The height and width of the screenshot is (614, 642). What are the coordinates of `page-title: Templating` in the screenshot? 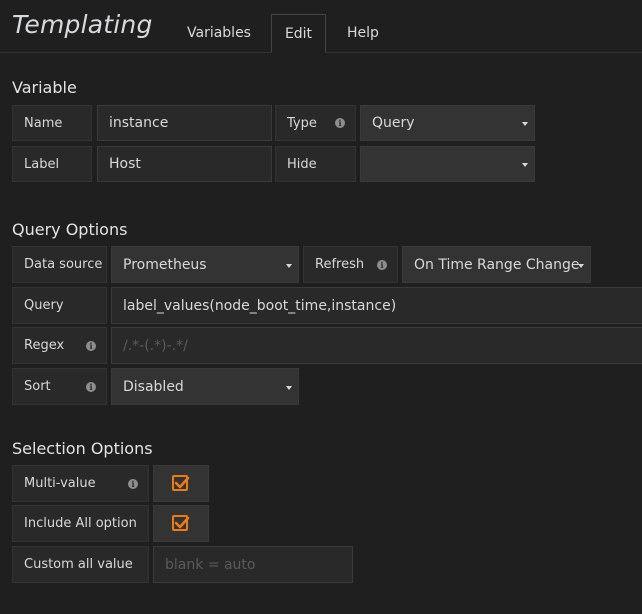 It's located at (82, 24).